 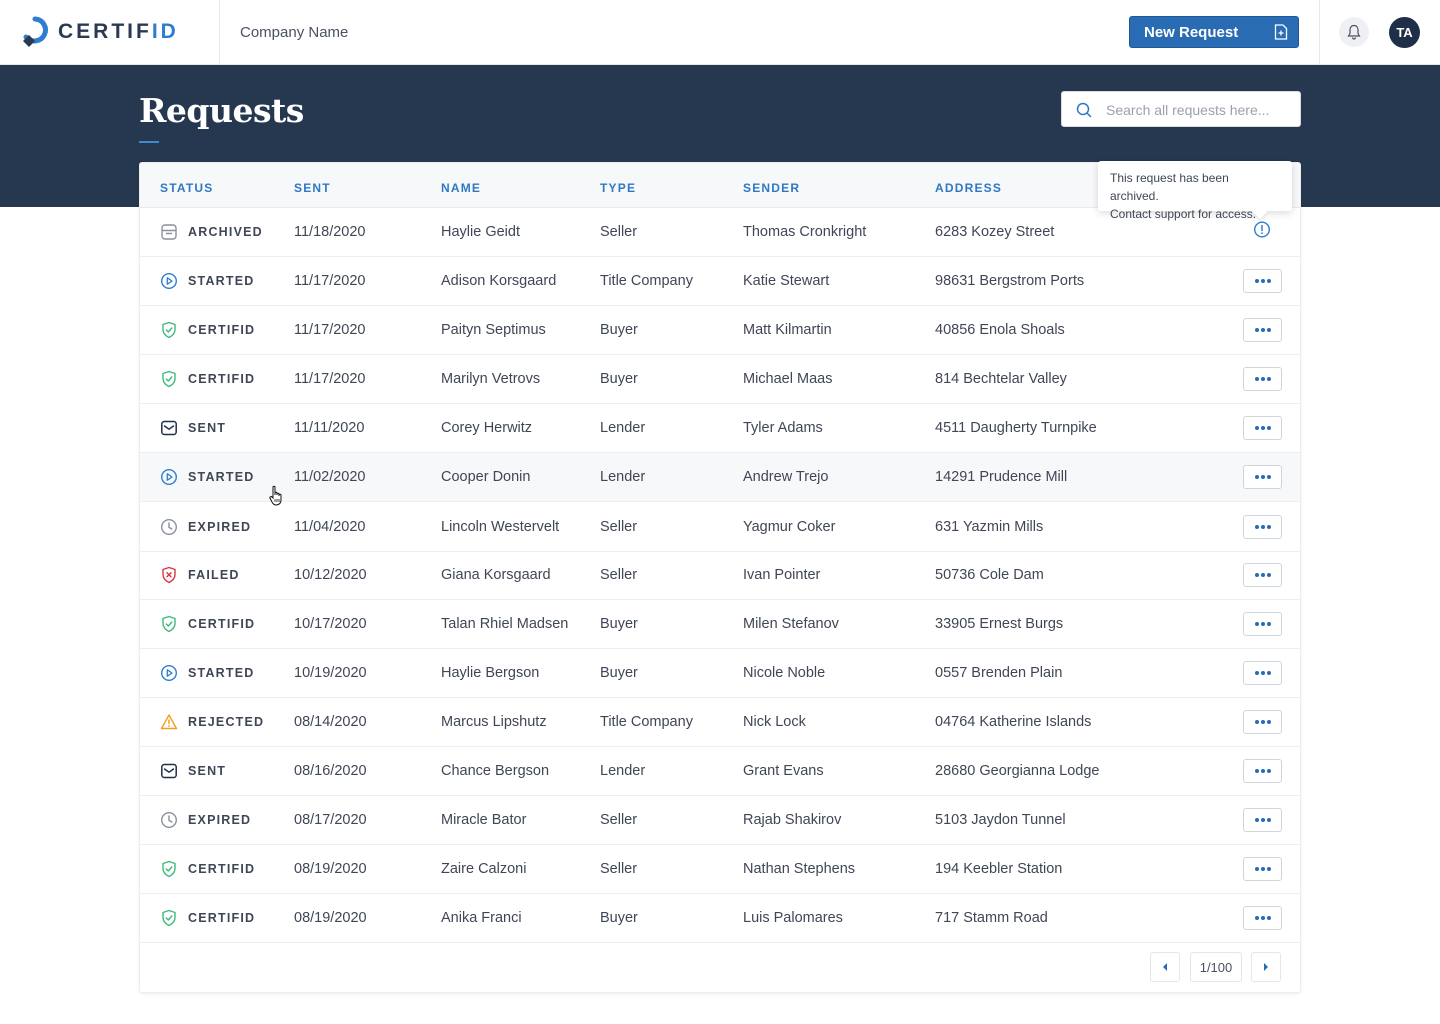 What do you see at coordinates (771, 188) in the screenshot?
I see `column-header-sender: SENDER` at bounding box center [771, 188].